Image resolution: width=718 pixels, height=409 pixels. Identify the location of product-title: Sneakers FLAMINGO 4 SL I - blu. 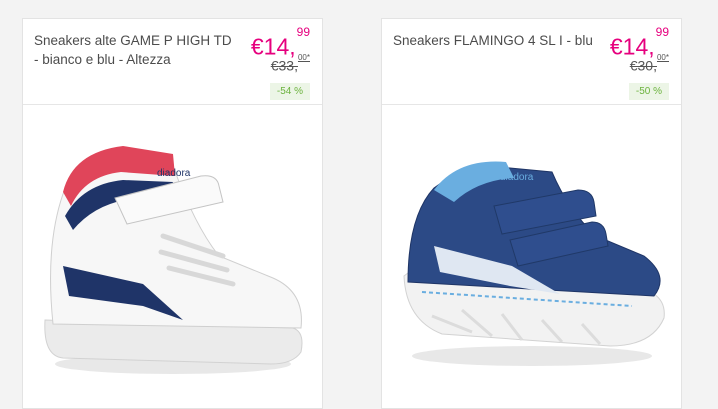
(493, 40).